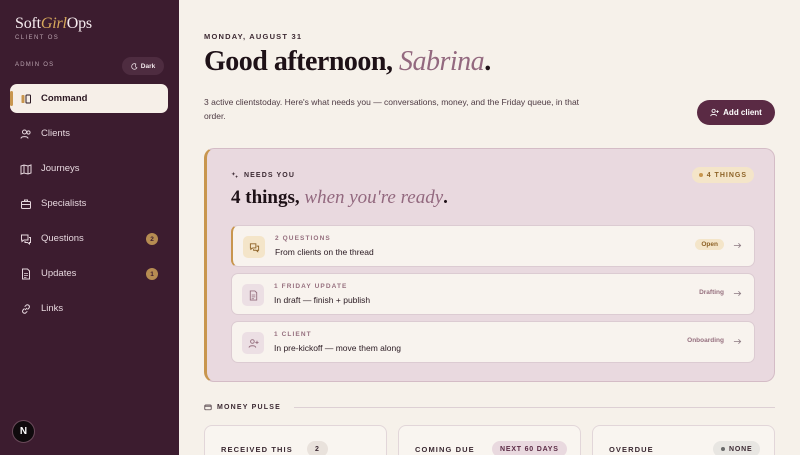 The height and width of the screenshot is (455, 800). I want to click on sidebar-item-label: Updates, so click(59, 273).